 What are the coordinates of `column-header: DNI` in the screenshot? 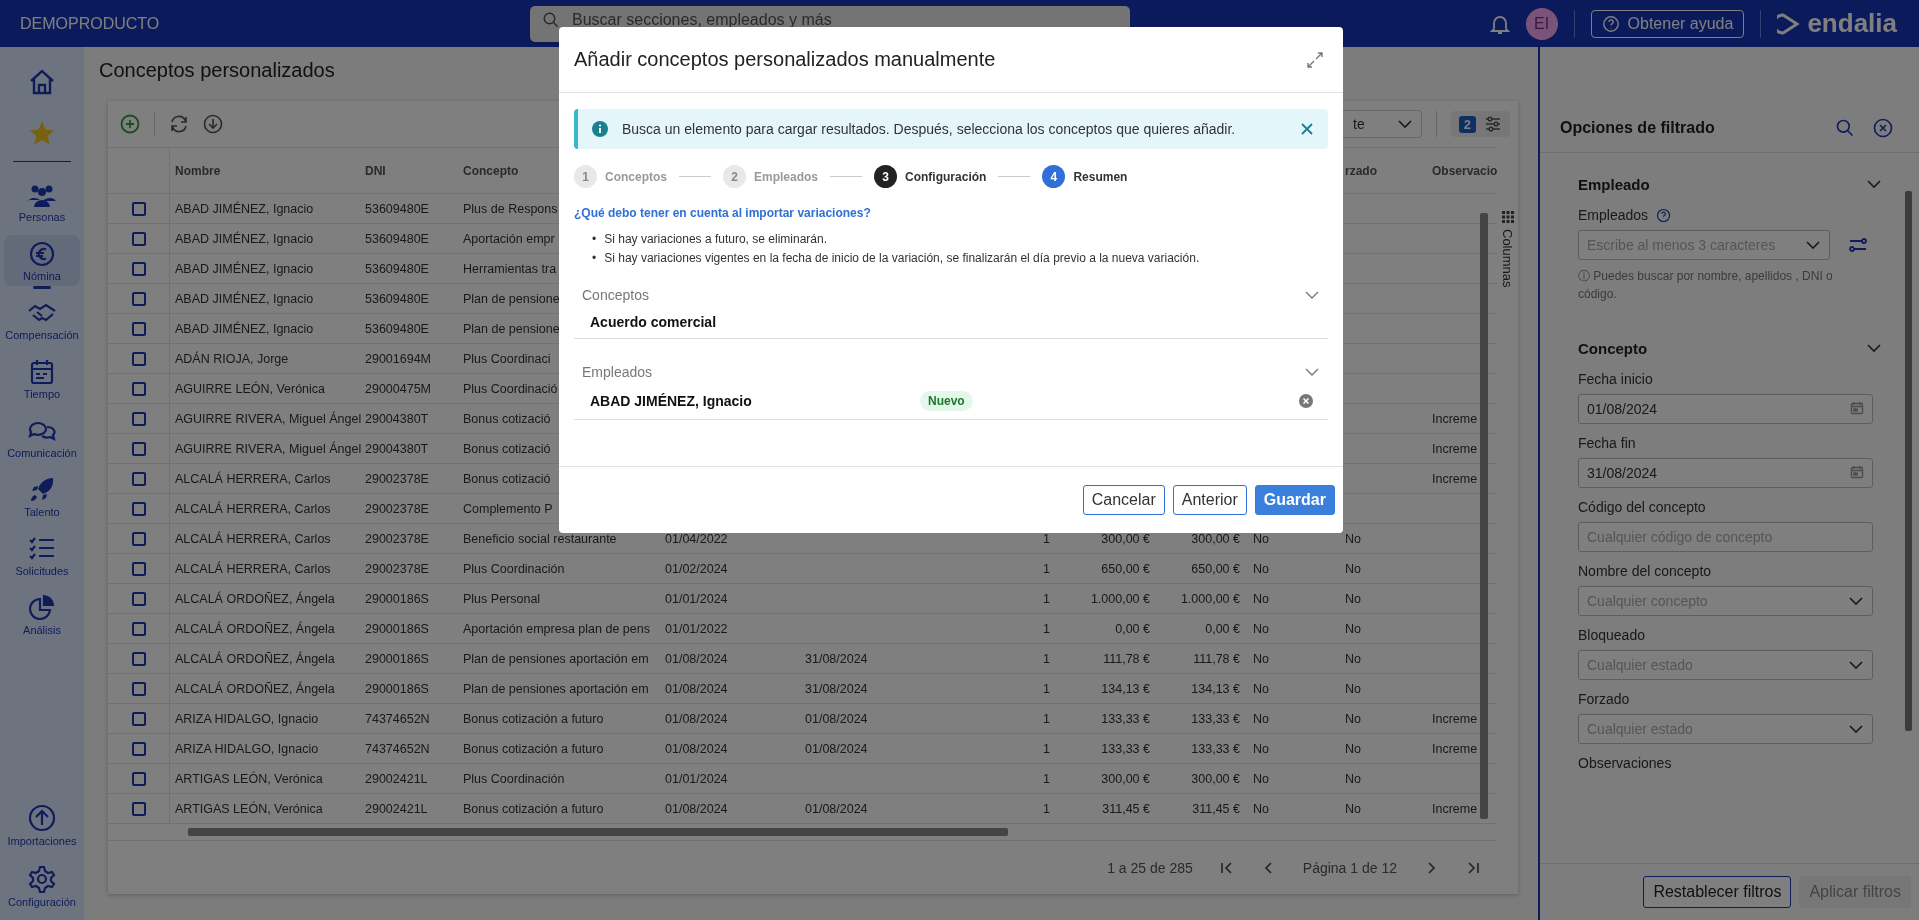 It's located at (375, 170).